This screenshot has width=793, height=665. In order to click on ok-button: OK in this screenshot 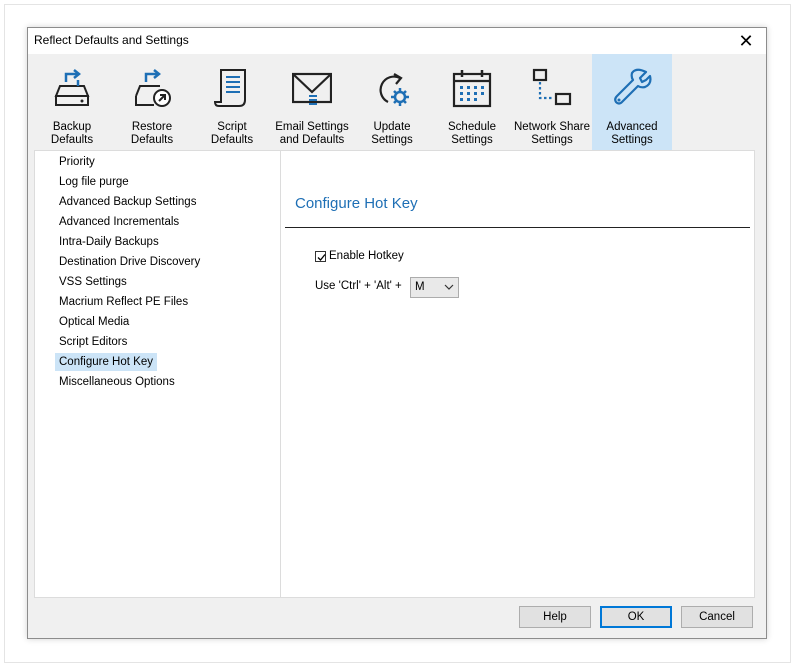, I will do `click(636, 617)`.